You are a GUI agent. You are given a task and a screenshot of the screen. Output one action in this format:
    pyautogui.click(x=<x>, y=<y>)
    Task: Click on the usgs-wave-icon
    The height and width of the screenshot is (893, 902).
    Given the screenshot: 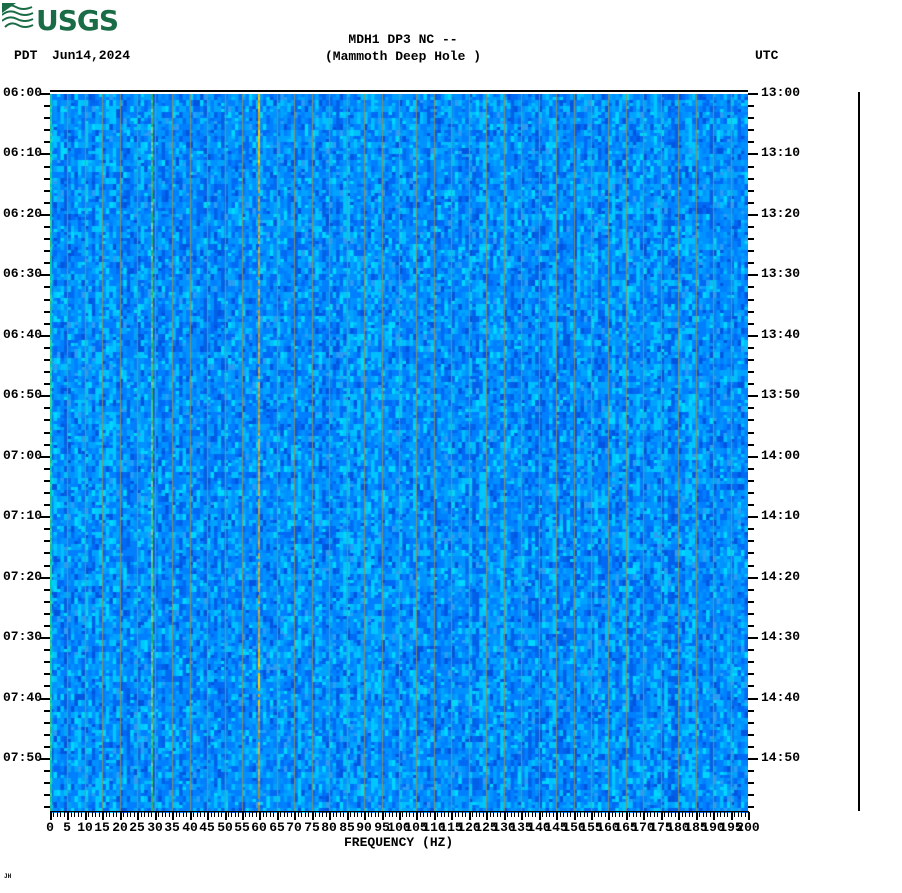 What is the action you would take?
    pyautogui.click(x=17, y=18)
    